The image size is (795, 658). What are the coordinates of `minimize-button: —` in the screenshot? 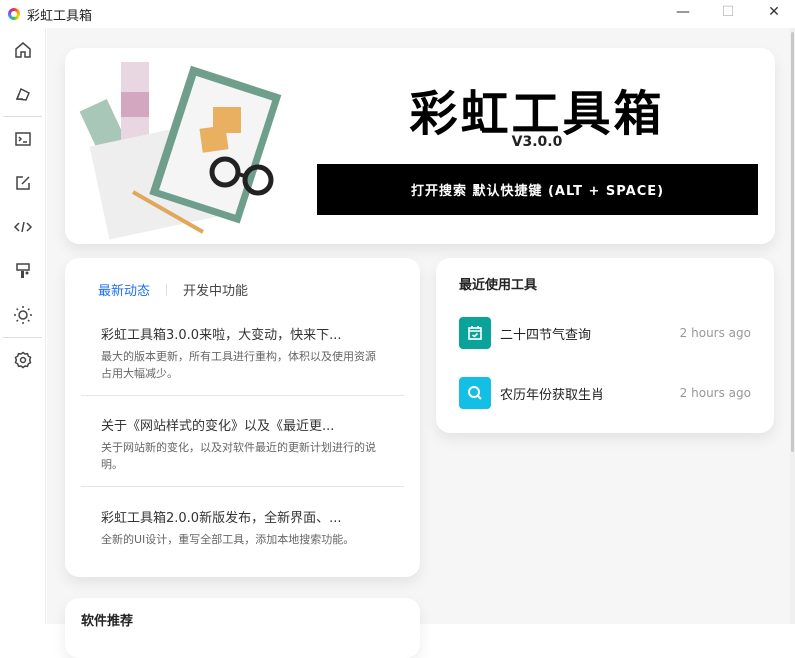 It's located at (683, 13).